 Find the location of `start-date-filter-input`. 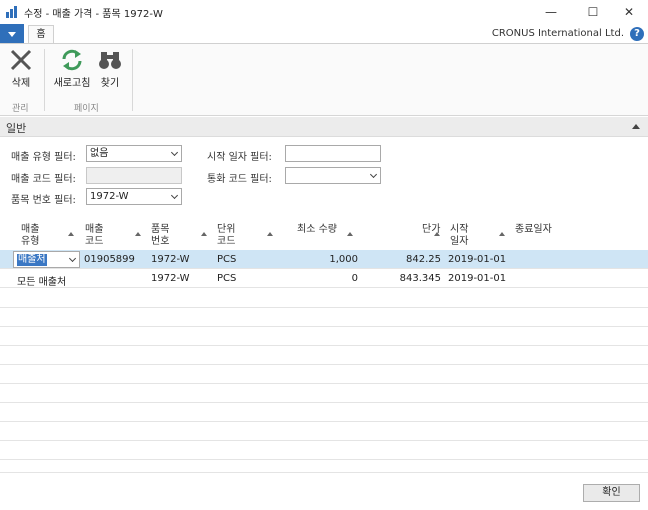

start-date-filter-input is located at coordinates (333, 153).